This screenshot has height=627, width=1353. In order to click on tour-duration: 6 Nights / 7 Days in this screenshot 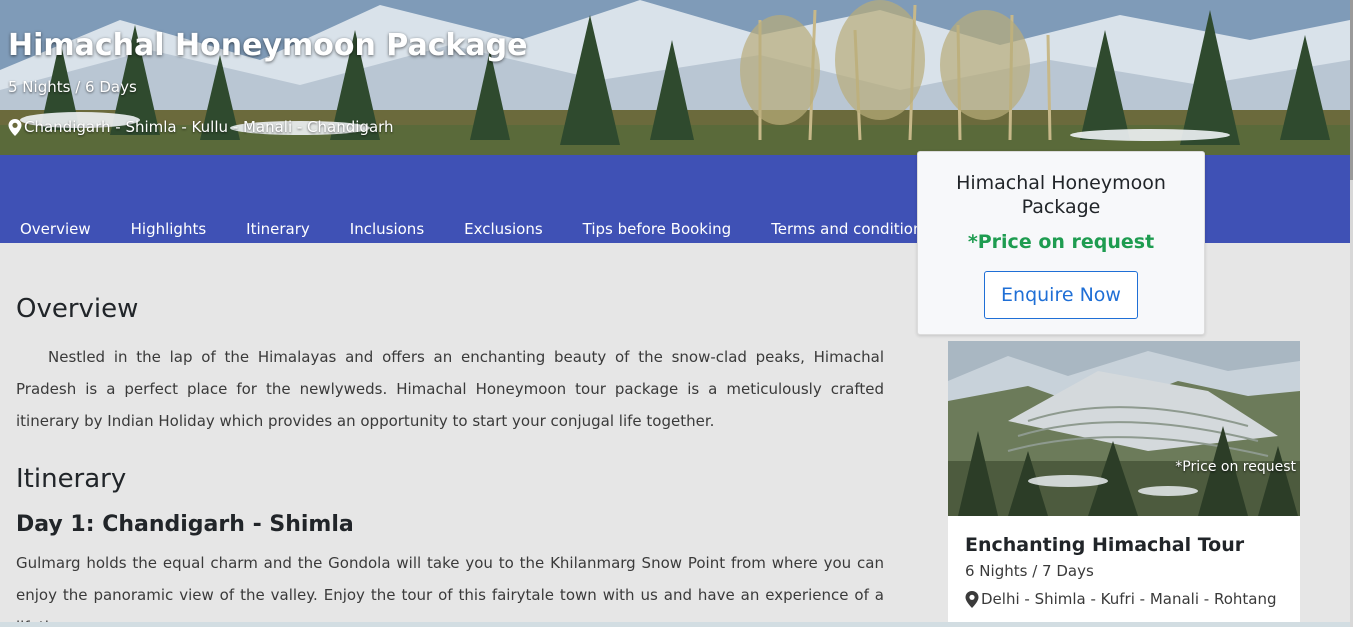, I will do `click(1029, 571)`.